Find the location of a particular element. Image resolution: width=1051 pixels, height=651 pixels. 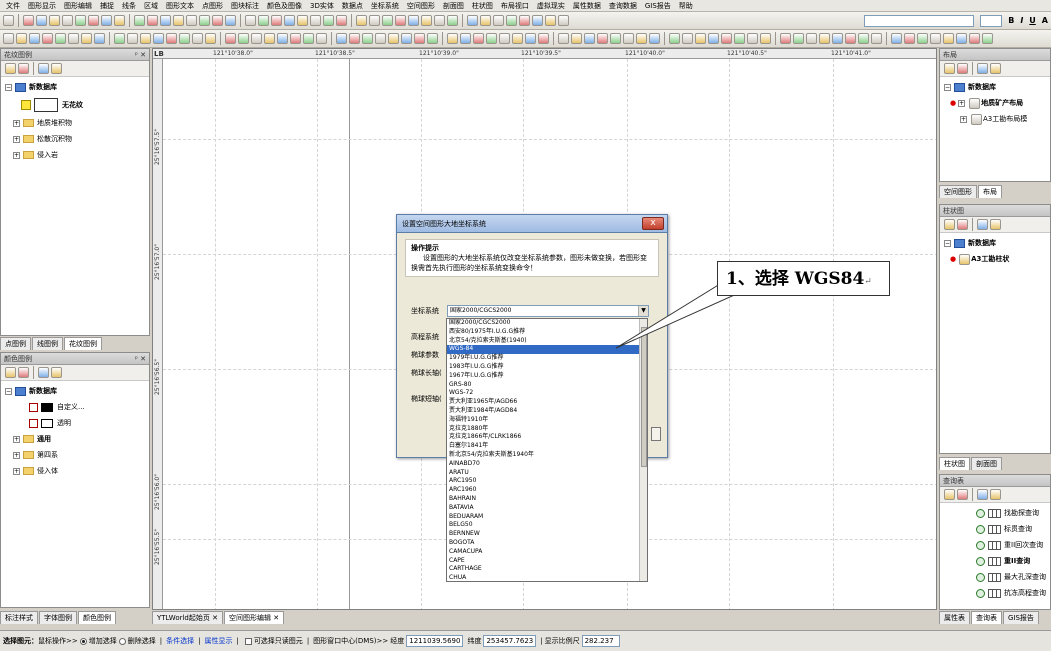

del-select-radio is located at coordinates (122, 641).